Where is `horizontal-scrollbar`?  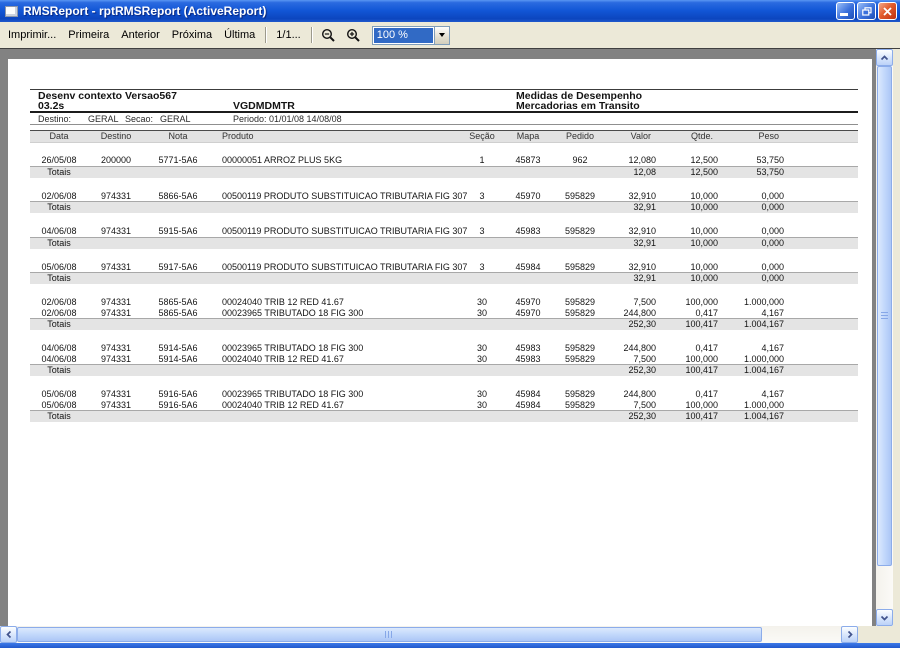 horizontal-scrollbar is located at coordinates (429, 634).